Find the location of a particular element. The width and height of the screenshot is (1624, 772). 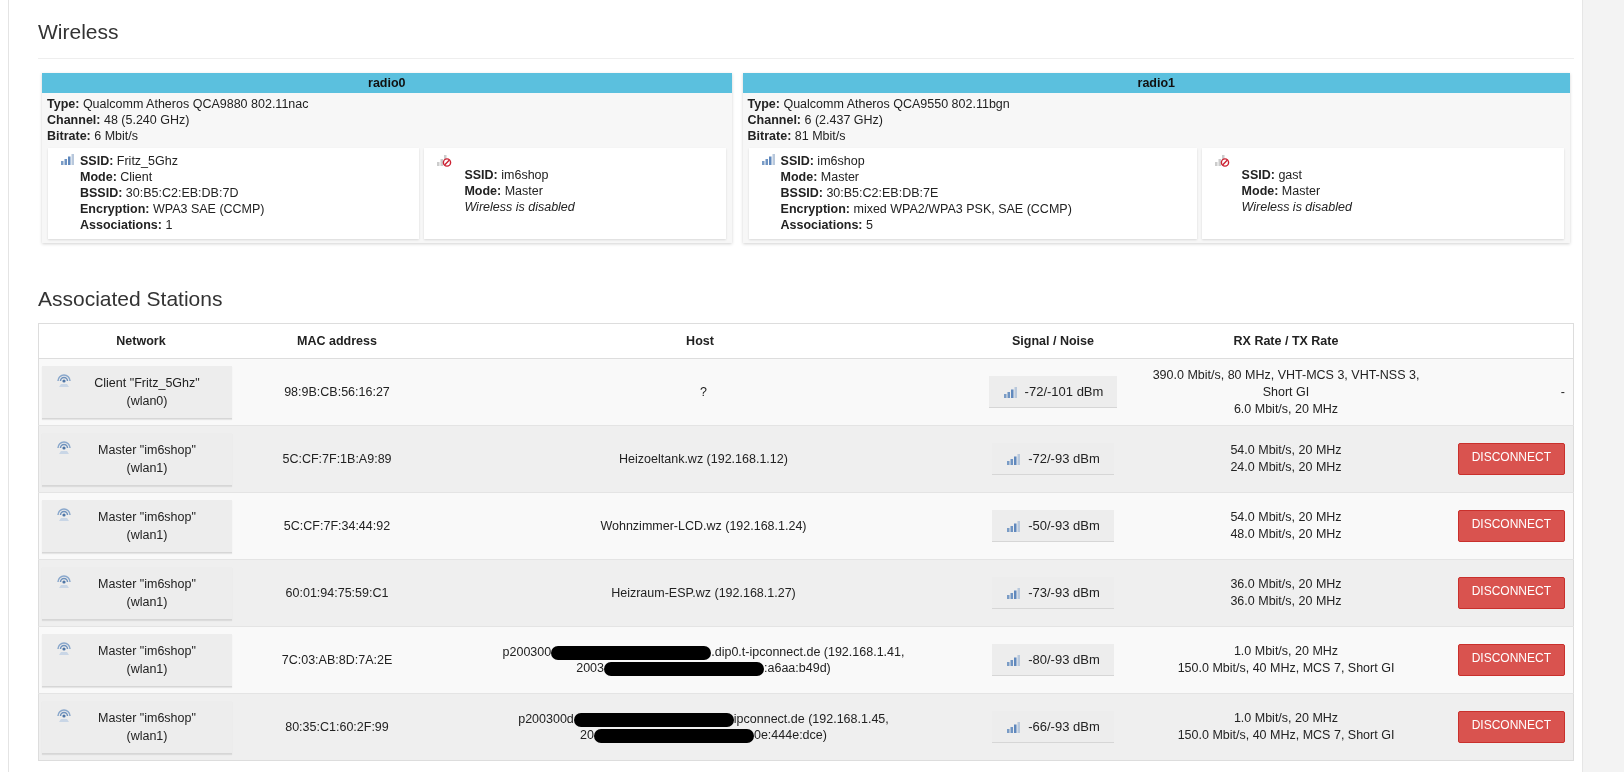

host-text: 20 0e:444e:dce) is located at coordinates (703, 735).